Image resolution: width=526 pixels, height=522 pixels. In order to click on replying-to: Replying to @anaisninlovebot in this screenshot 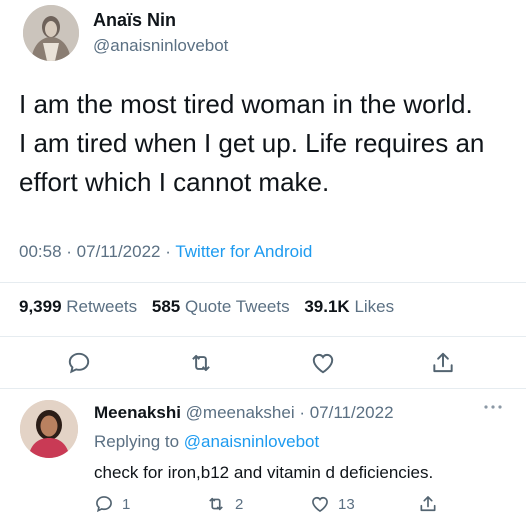, I will do `click(207, 441)`.